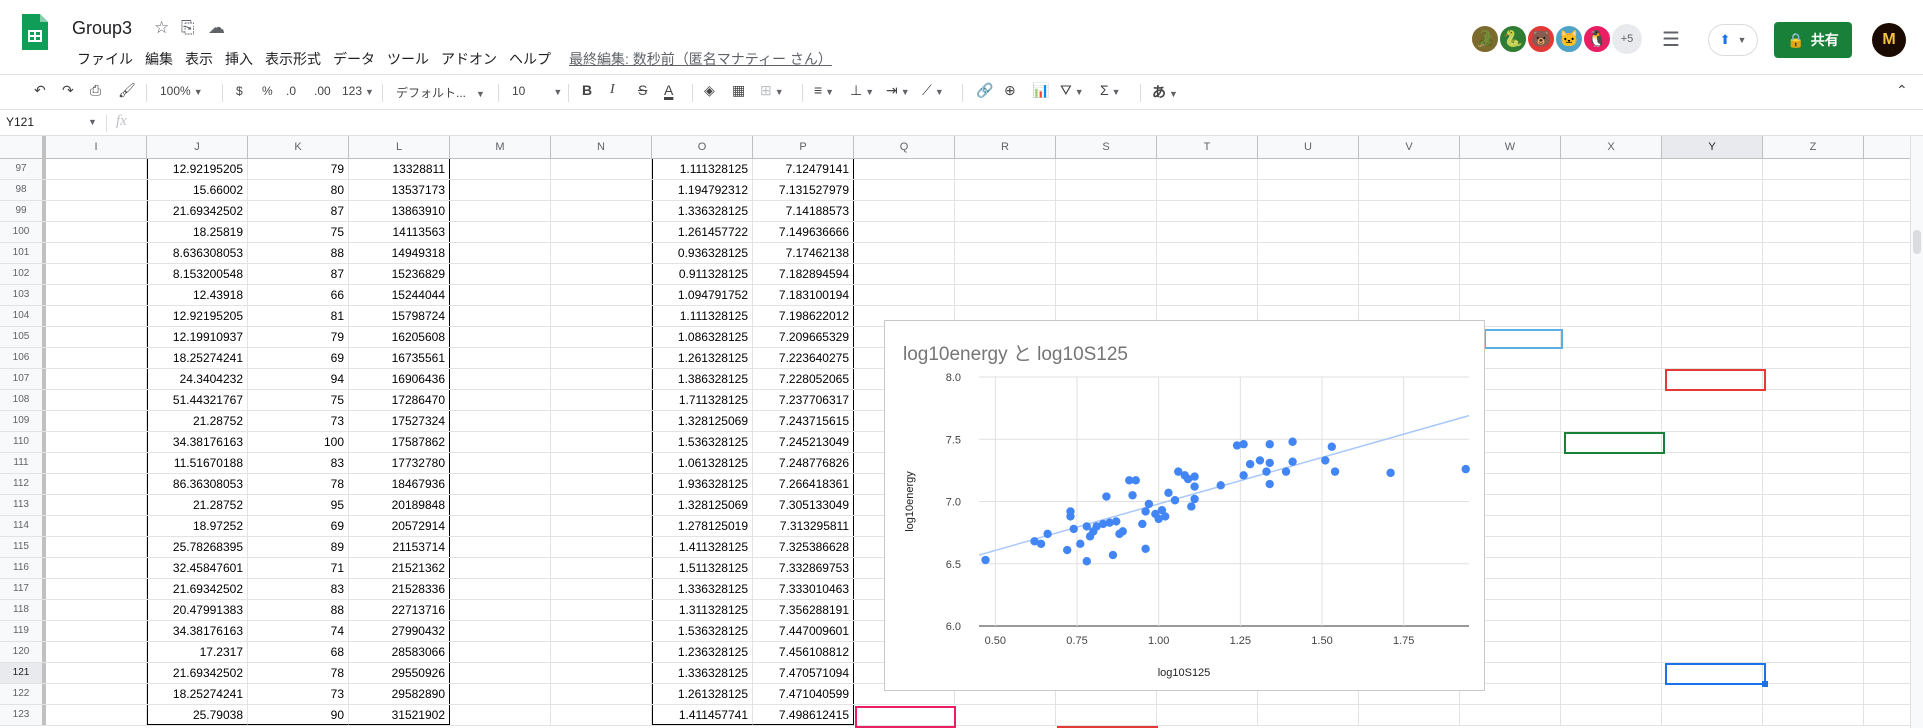  I want to click on row-header: 112, so click(23, 484).